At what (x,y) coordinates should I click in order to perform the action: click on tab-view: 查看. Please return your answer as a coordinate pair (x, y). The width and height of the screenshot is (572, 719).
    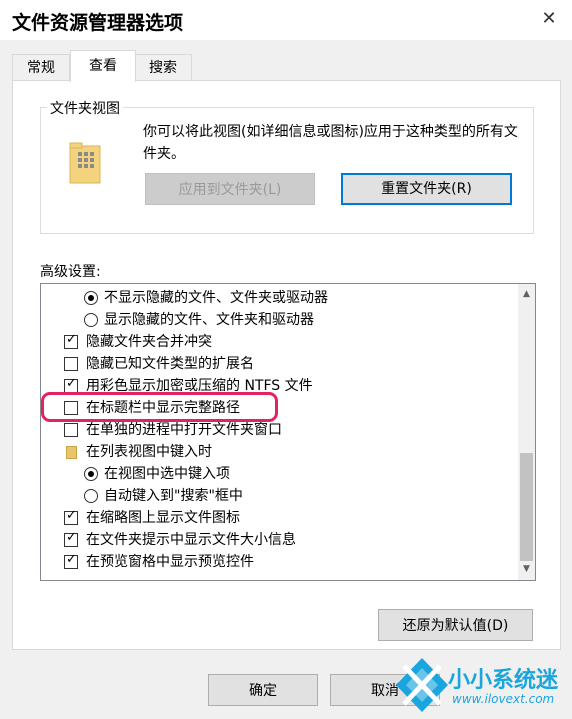
    Looking at the image, I should click on (103, 66).